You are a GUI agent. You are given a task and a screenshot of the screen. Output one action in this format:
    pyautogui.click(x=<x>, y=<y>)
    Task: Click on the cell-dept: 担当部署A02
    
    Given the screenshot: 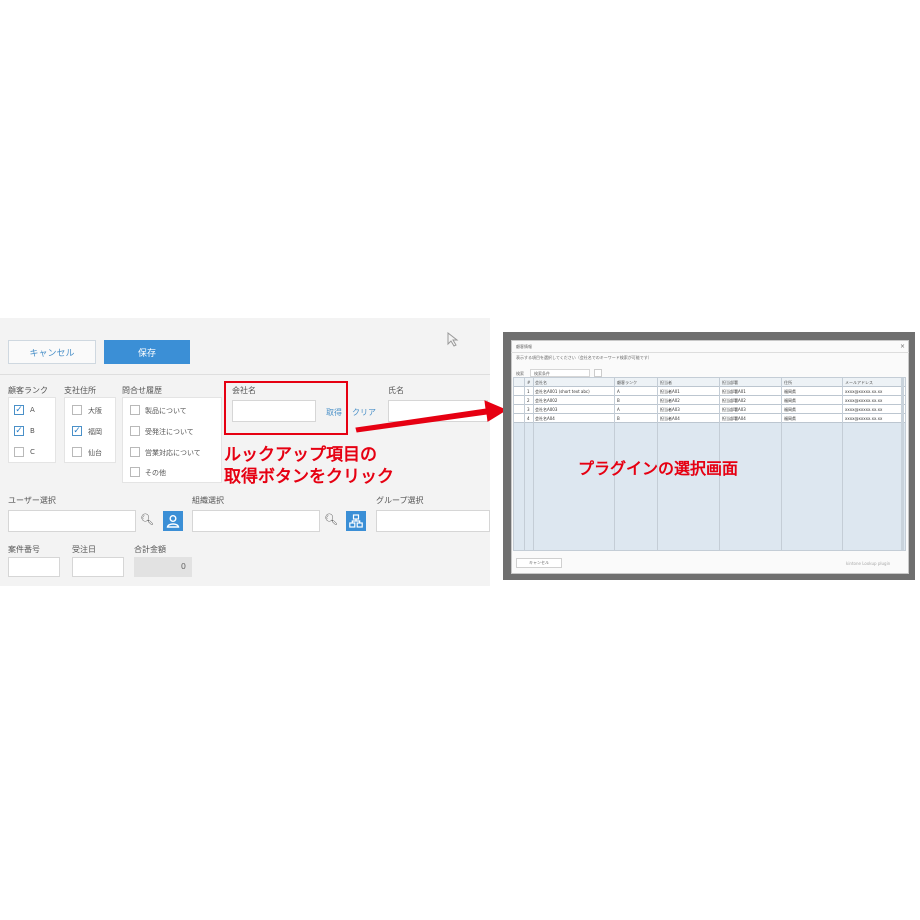 What is the action you would take?
    pyautogui.click(x=734, y=400)
    